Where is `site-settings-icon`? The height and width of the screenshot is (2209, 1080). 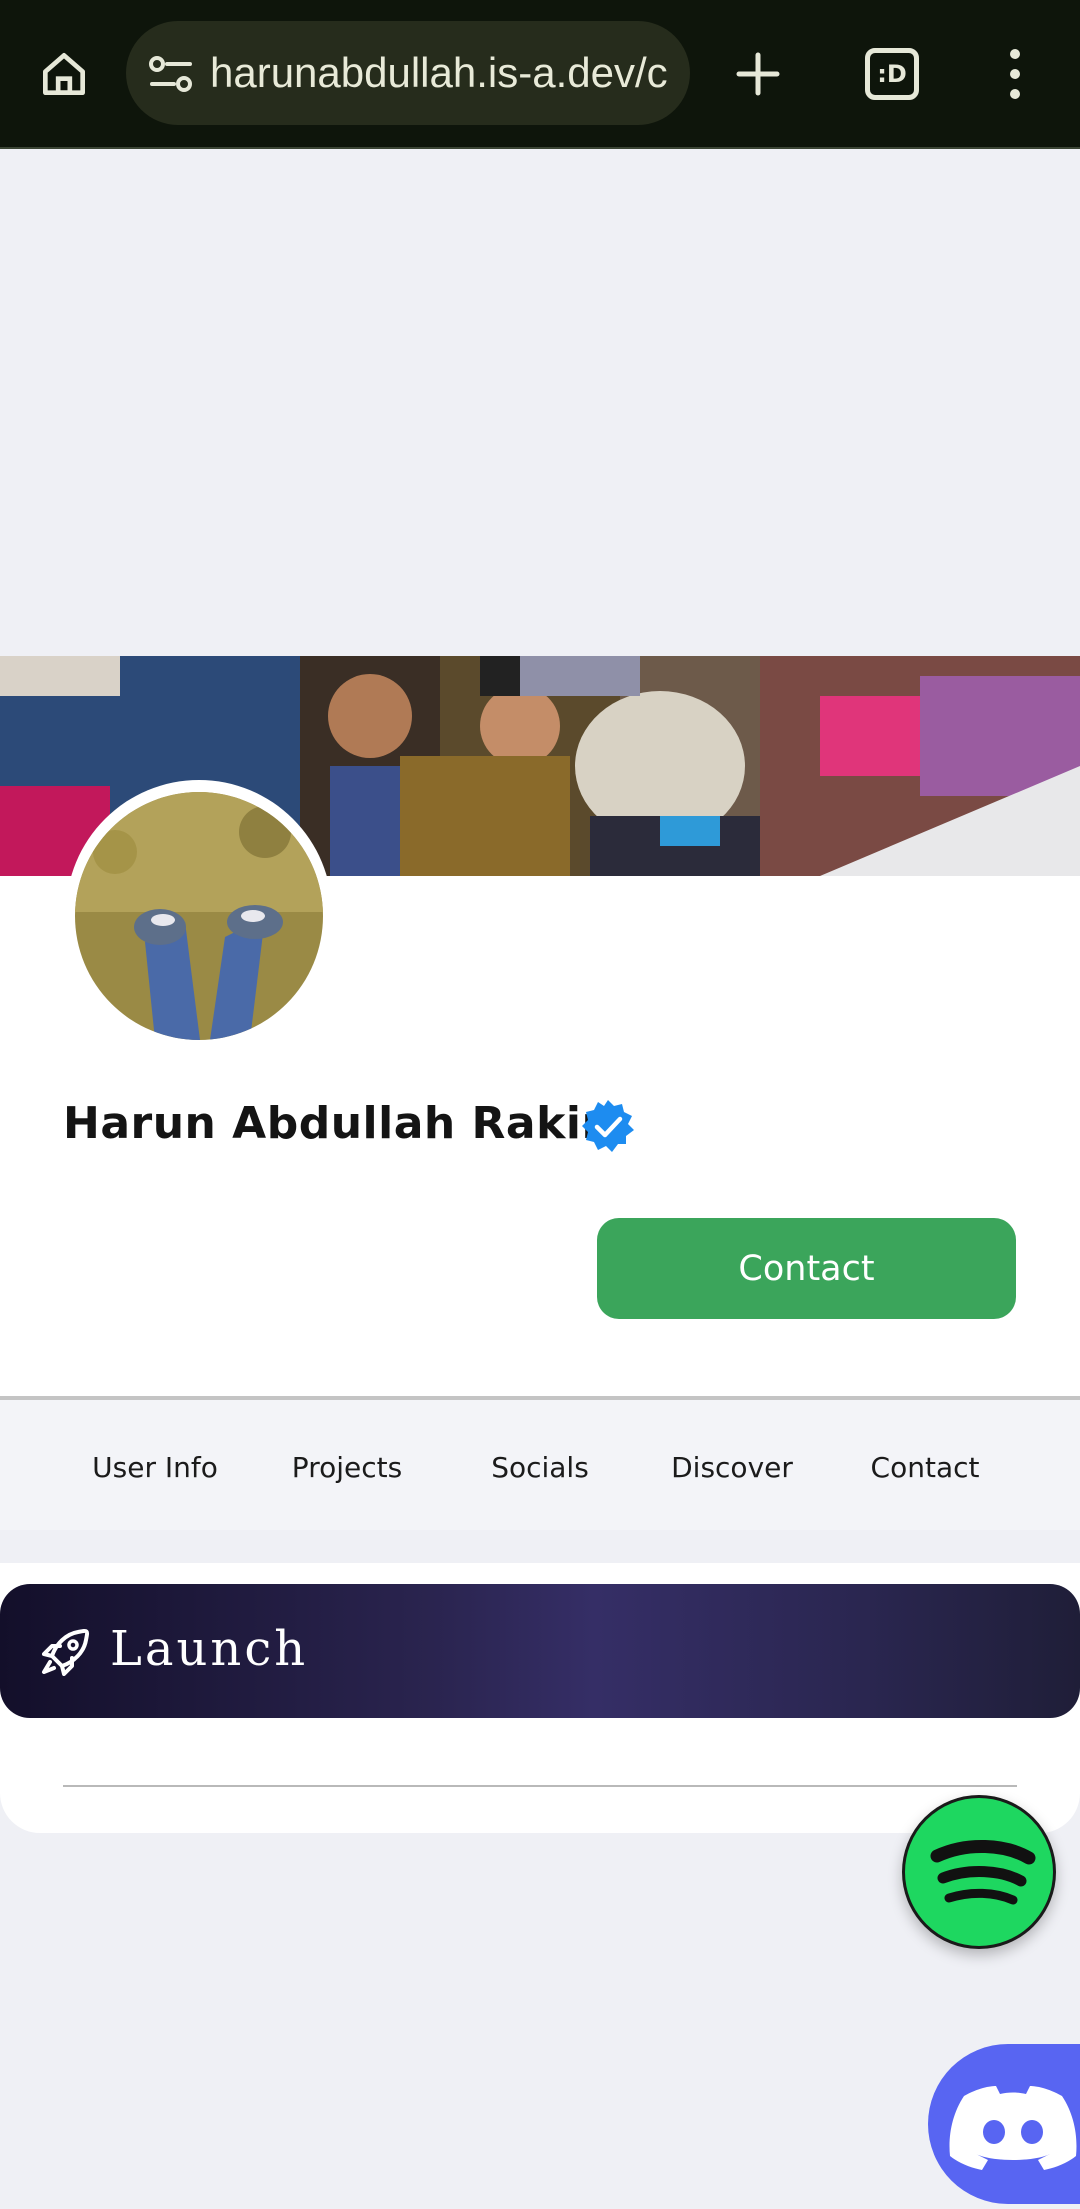 site-settings-icon is located at coordinates (171, 74).